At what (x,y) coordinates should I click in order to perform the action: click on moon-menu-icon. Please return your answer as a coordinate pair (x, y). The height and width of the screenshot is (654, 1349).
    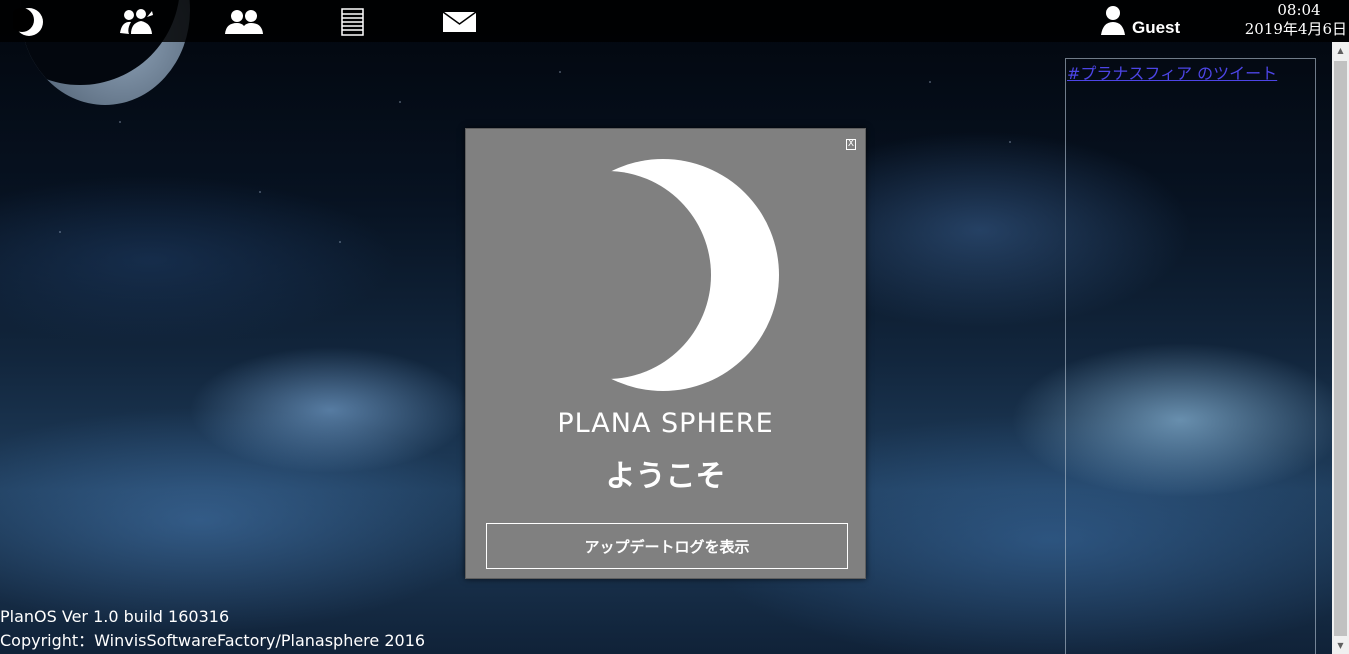
    Looking at the image, I should click on (29, 22).